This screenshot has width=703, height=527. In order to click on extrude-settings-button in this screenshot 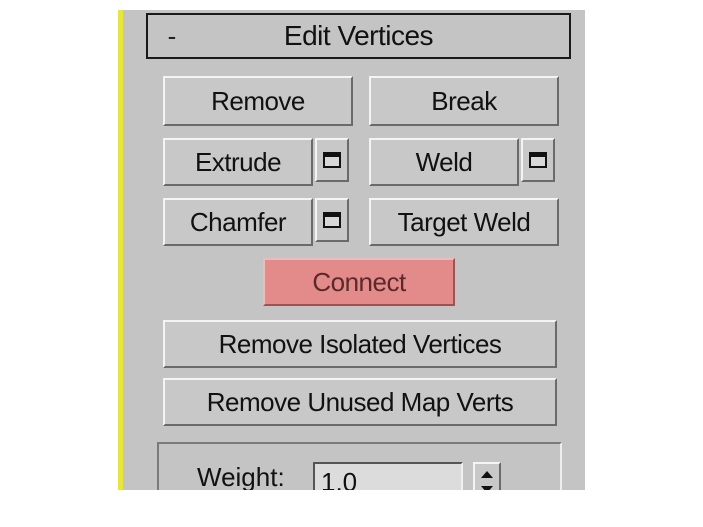, I will do `click(332, 160)`.